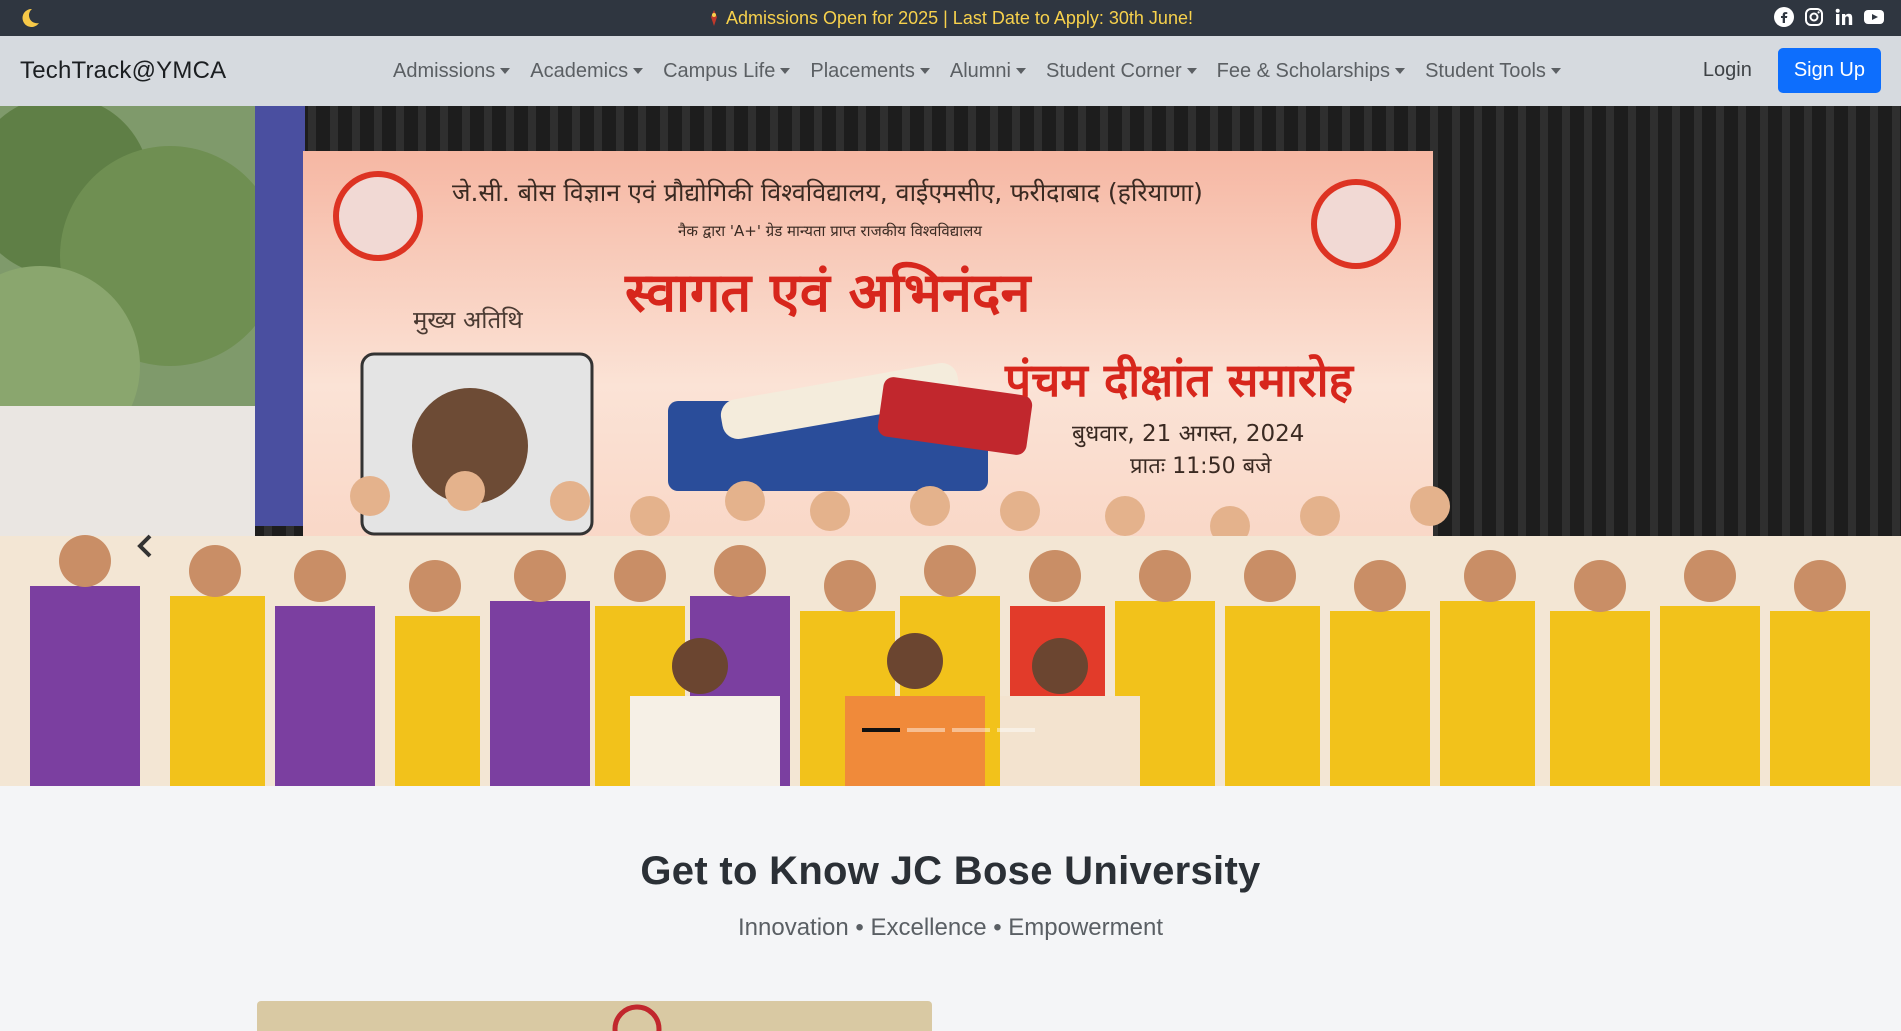 Image resolution: width=1901 pixels, height=1031 pixels. What do you see at coordinates (950, 871) in the screenshot?
I see `section-title: Get to Know JC Bose University` at bounding box center [950, 871].